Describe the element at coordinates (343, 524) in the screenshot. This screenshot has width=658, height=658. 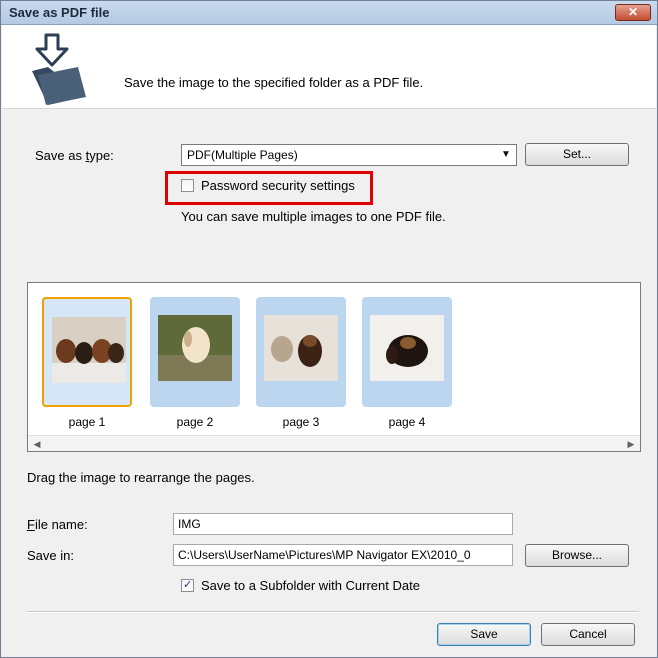
I see `file-name-input: IMG` at that location.